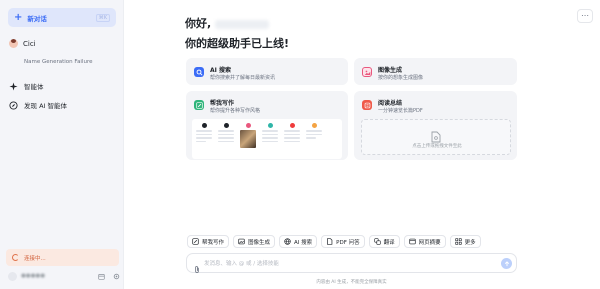 The height and width of the screenshot is (289, 600). What do you see at coordinates (377, 241) in the screenshot?
I see `translate-icon` at bounding box center [377, 241].